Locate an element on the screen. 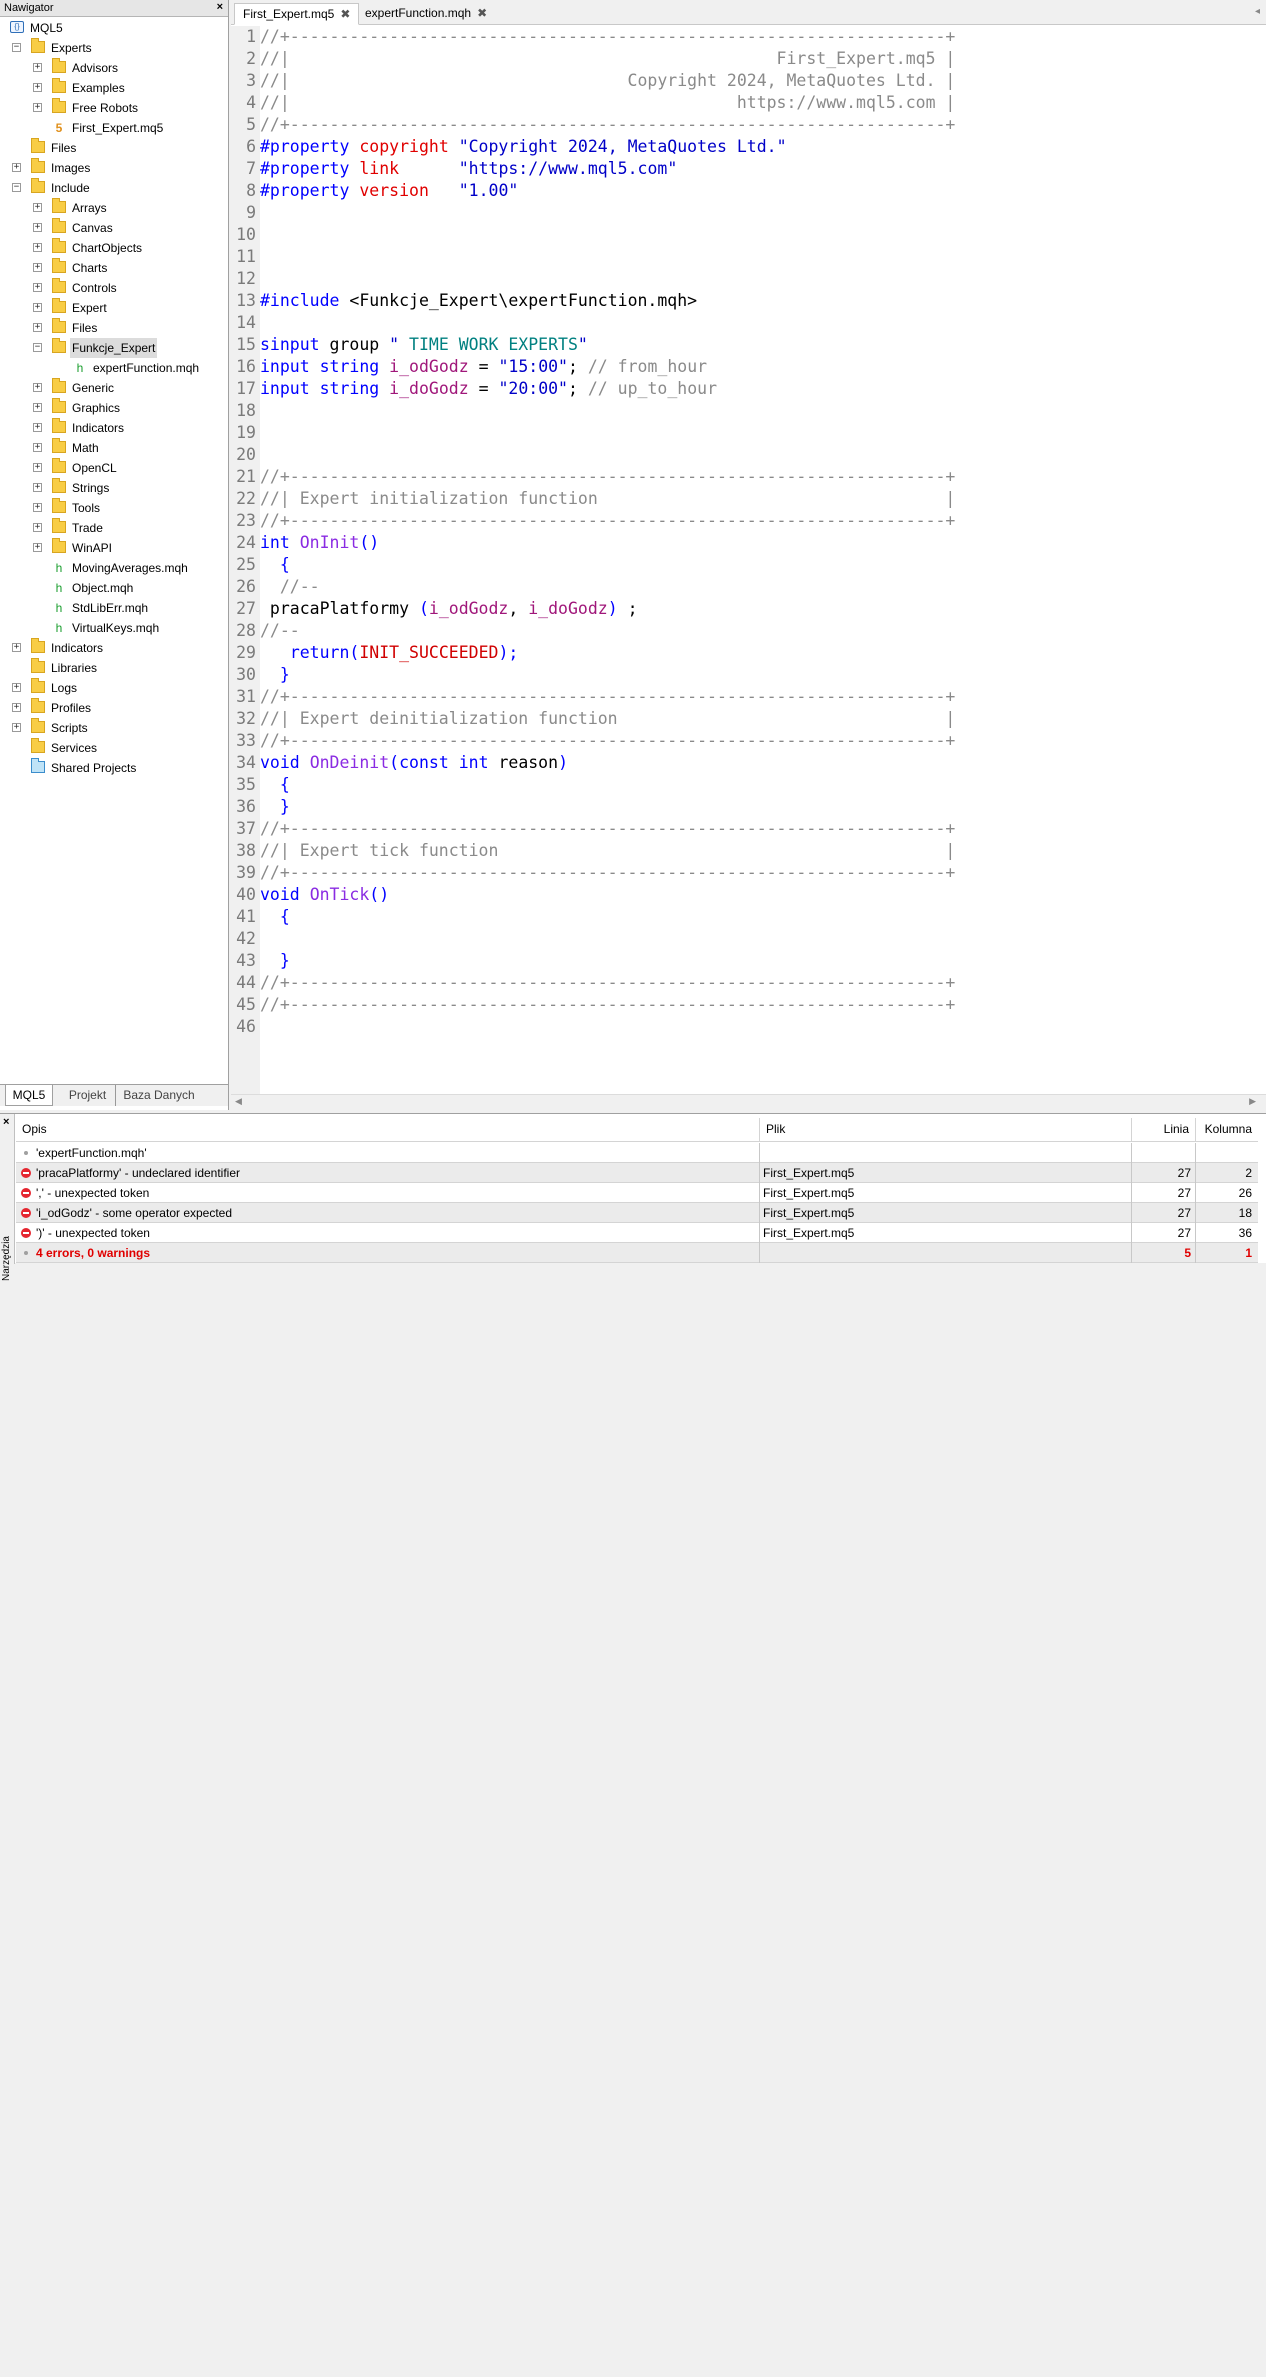 The width and height of the screenshot is (1266, 2377). tree-item: + Expert is located at coordinates (114, 308).